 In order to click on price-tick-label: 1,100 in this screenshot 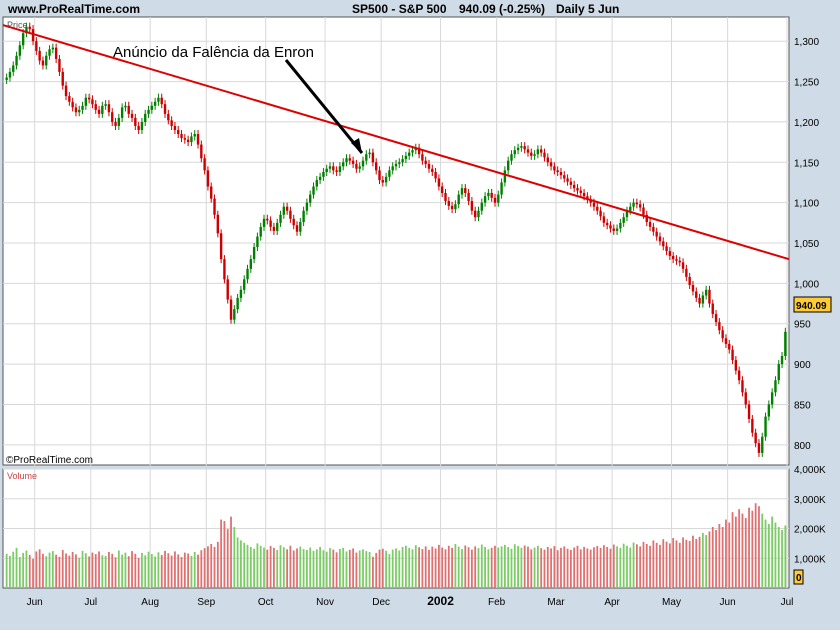, I will do `click(806, 204)`.